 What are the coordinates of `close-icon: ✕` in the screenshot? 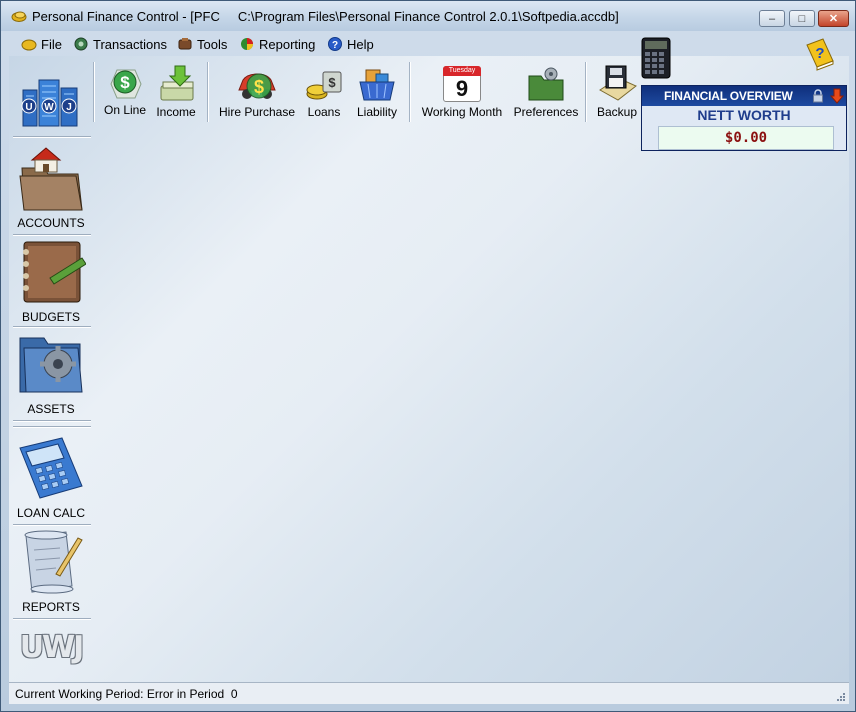 It's located at (833, 19).